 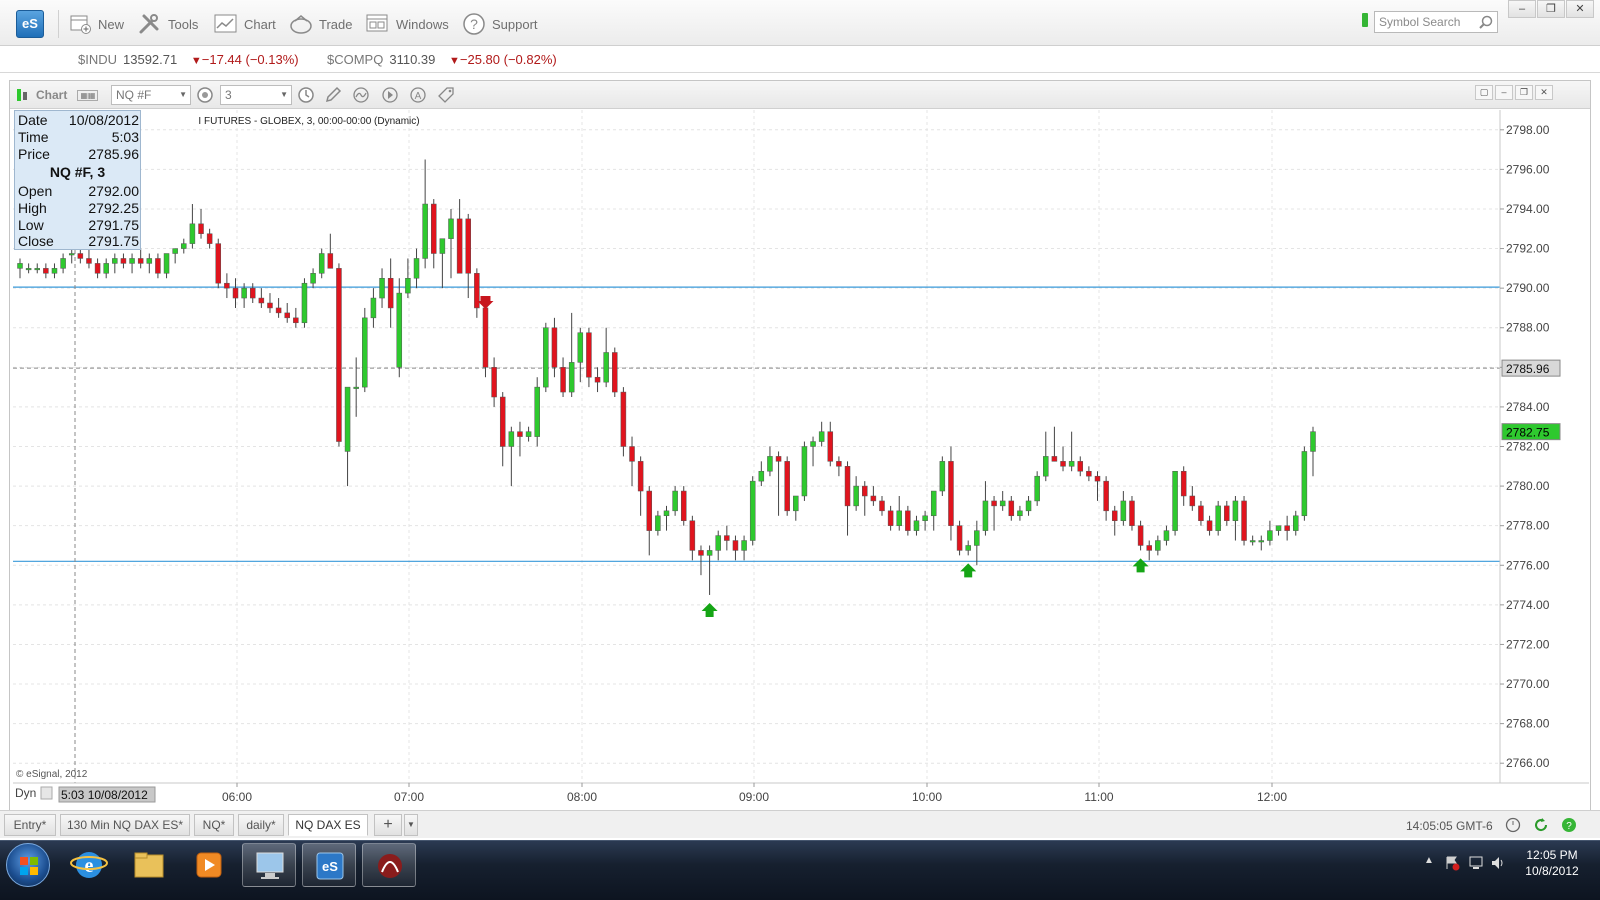 I want to click on quote-indu: $INDU 13592.71 ▼−17.44 (−0.13%), so click(x=188, y=59).